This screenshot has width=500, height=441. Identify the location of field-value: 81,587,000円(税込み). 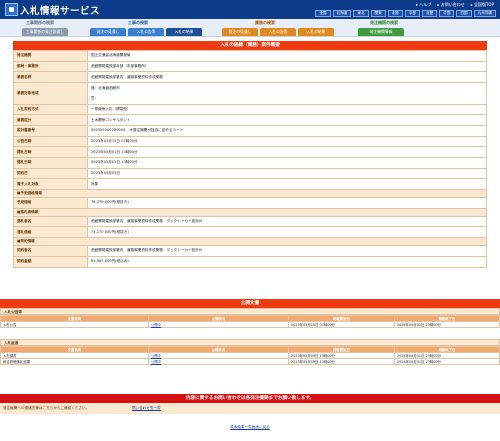
(287, 261).